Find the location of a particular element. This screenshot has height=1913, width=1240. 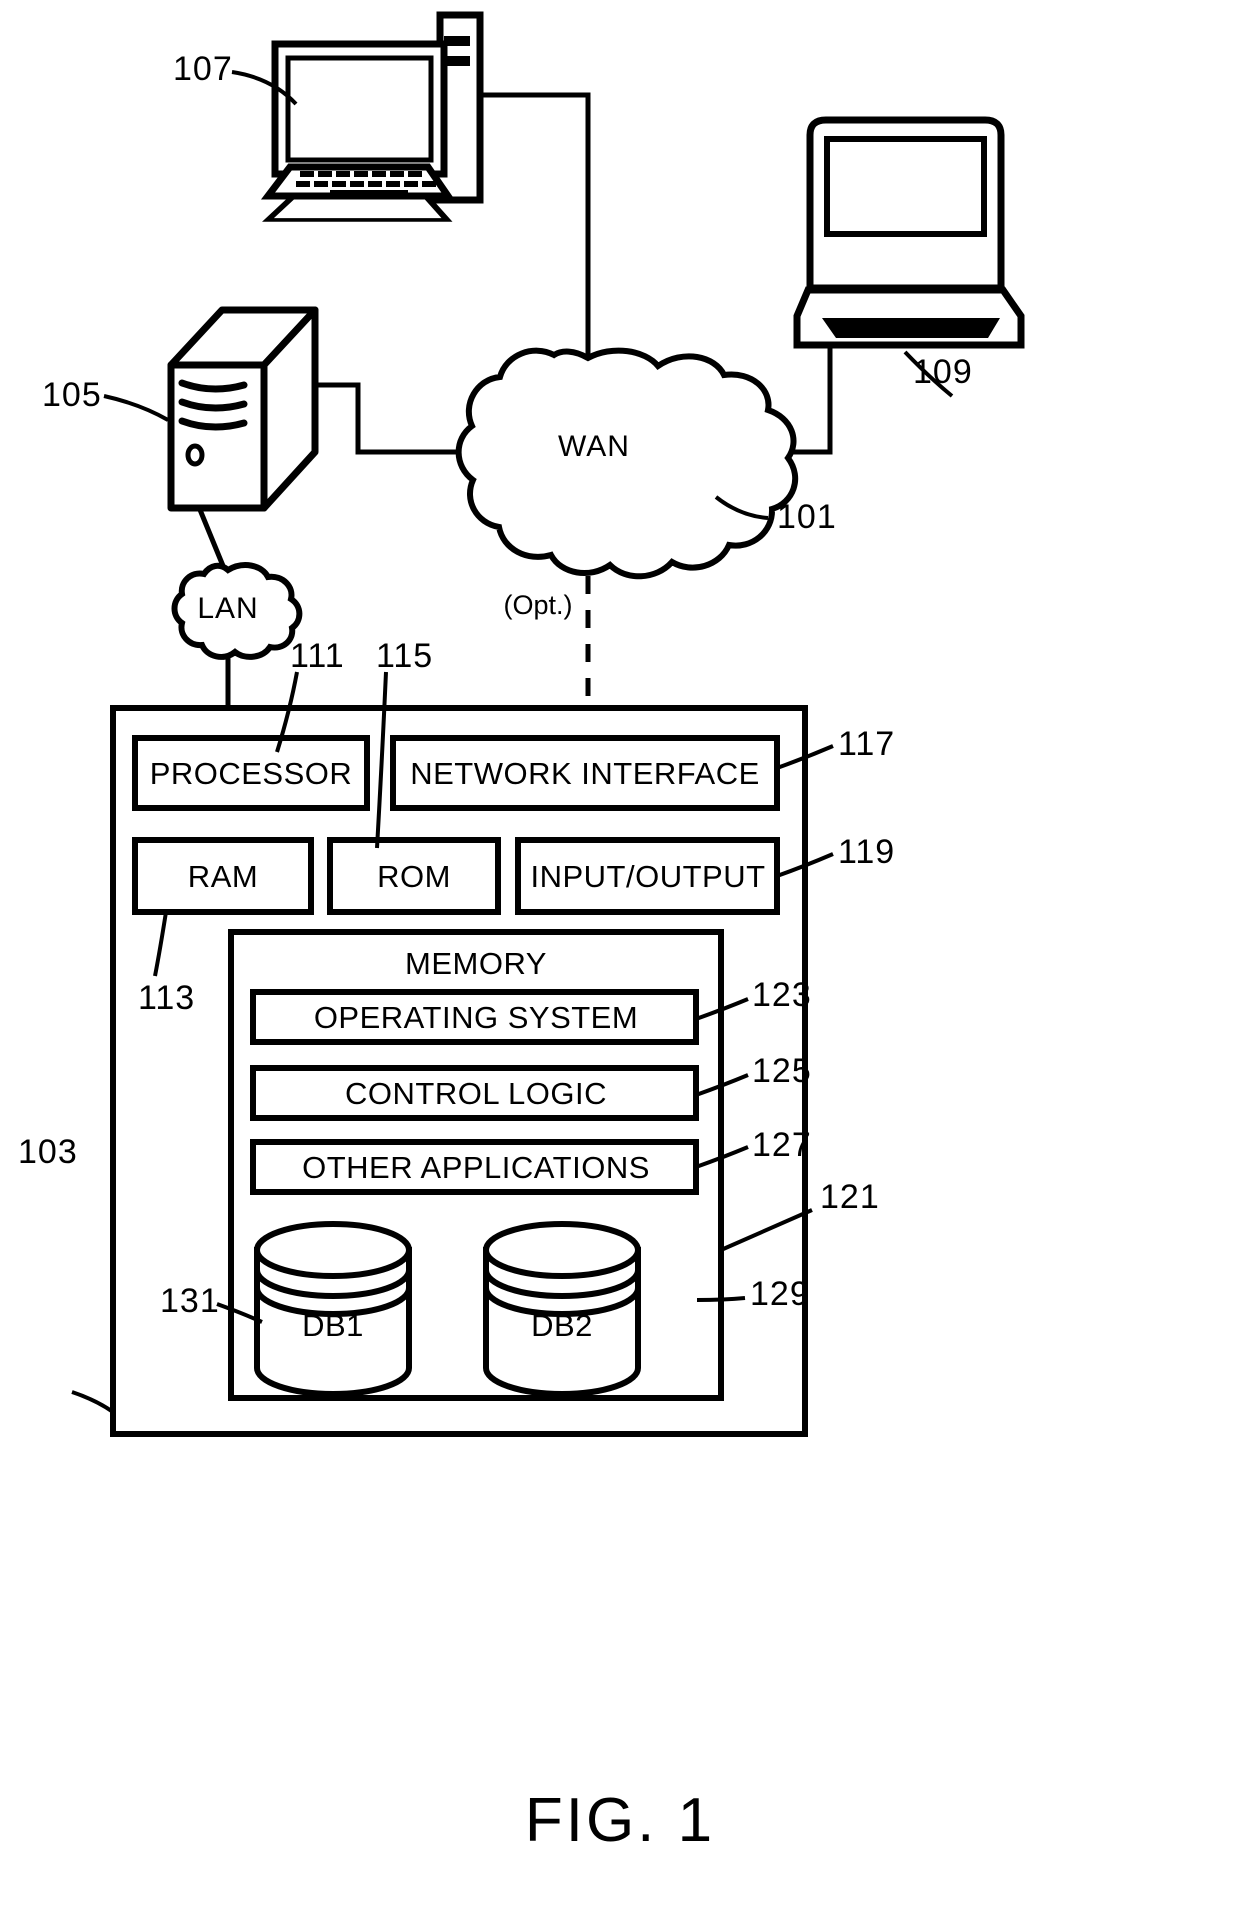

ref-number-107: 107 is located at coordinates (203, 69).